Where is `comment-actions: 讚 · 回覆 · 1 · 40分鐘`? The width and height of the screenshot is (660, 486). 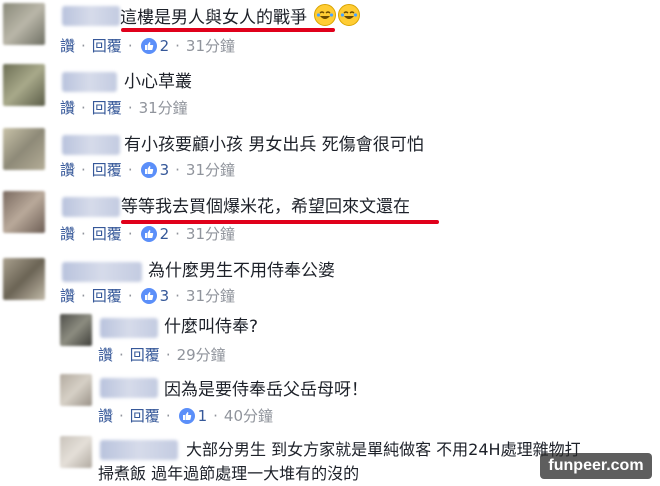 comment-actions: 讚 · 回覆 · 1 · 40分鐘 is located at coordinates (186, 416).